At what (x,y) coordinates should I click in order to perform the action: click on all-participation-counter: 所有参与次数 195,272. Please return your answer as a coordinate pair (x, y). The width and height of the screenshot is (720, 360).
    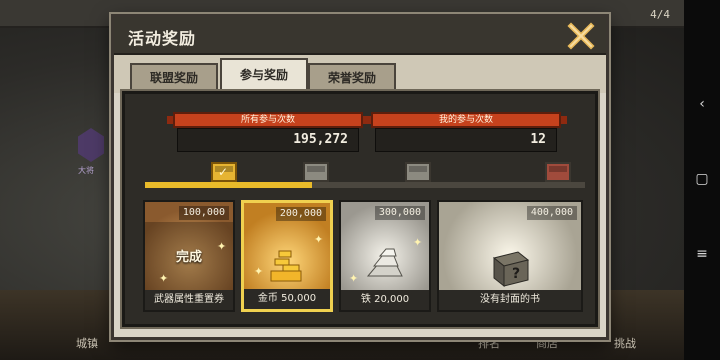
    Looking at the image, I should click on (268, 133).